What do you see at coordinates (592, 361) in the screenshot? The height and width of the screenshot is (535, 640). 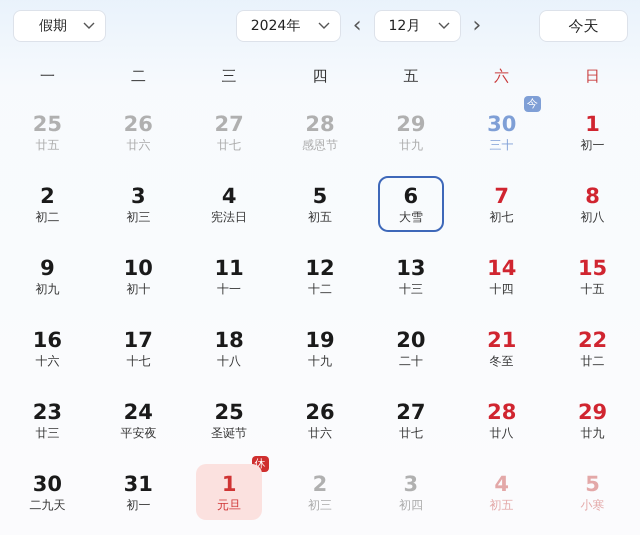 I see `lunar-date: 廿二` at bounding box center [592, 361].